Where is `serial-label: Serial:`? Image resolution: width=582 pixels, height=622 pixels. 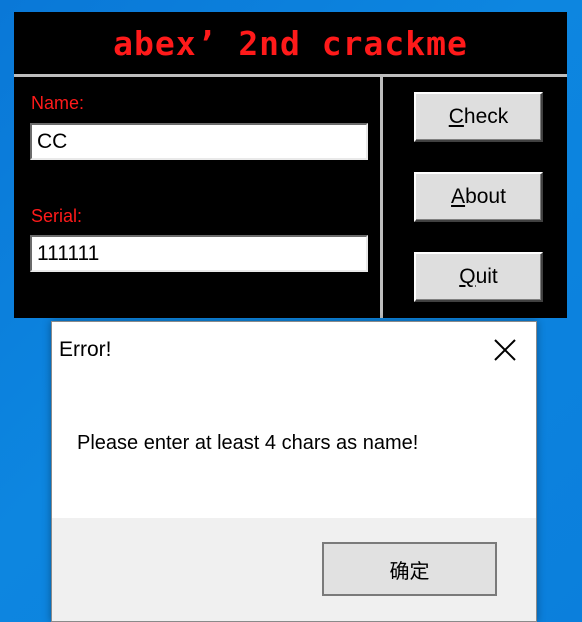 serial-label: Serial: is located at coordinates (57, 216).